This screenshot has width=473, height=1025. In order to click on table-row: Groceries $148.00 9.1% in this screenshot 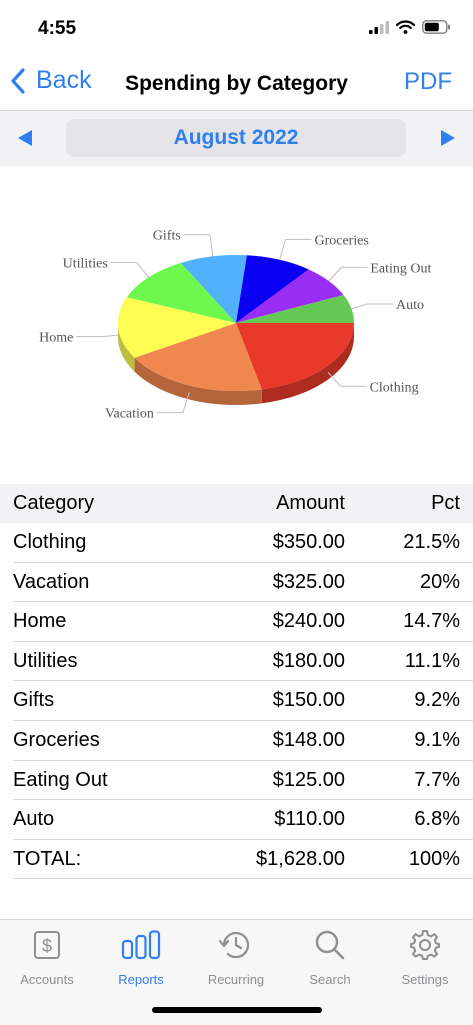, I will do `click(236, 741)`.